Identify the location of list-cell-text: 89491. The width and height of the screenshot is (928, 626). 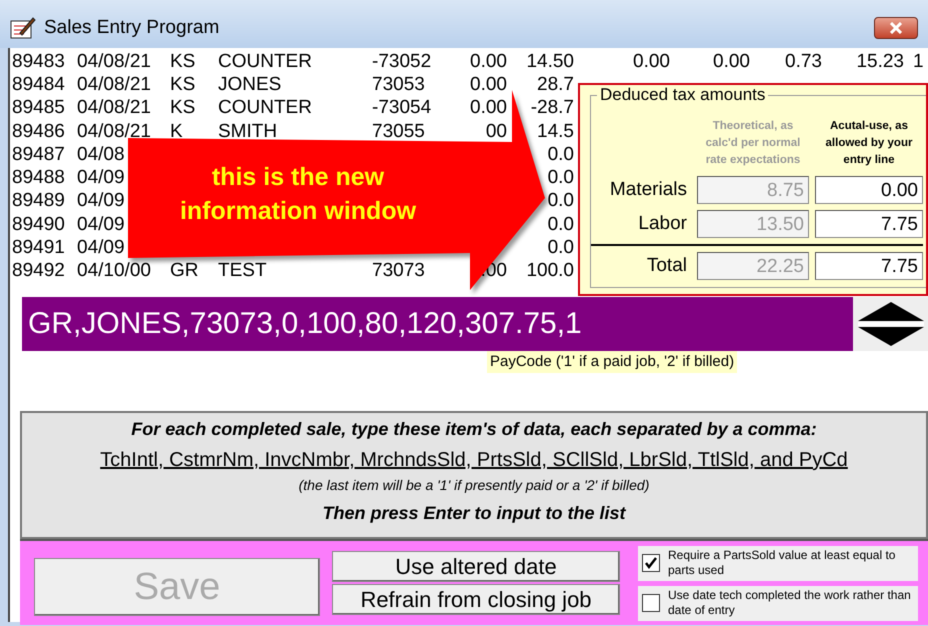
(39, 248).